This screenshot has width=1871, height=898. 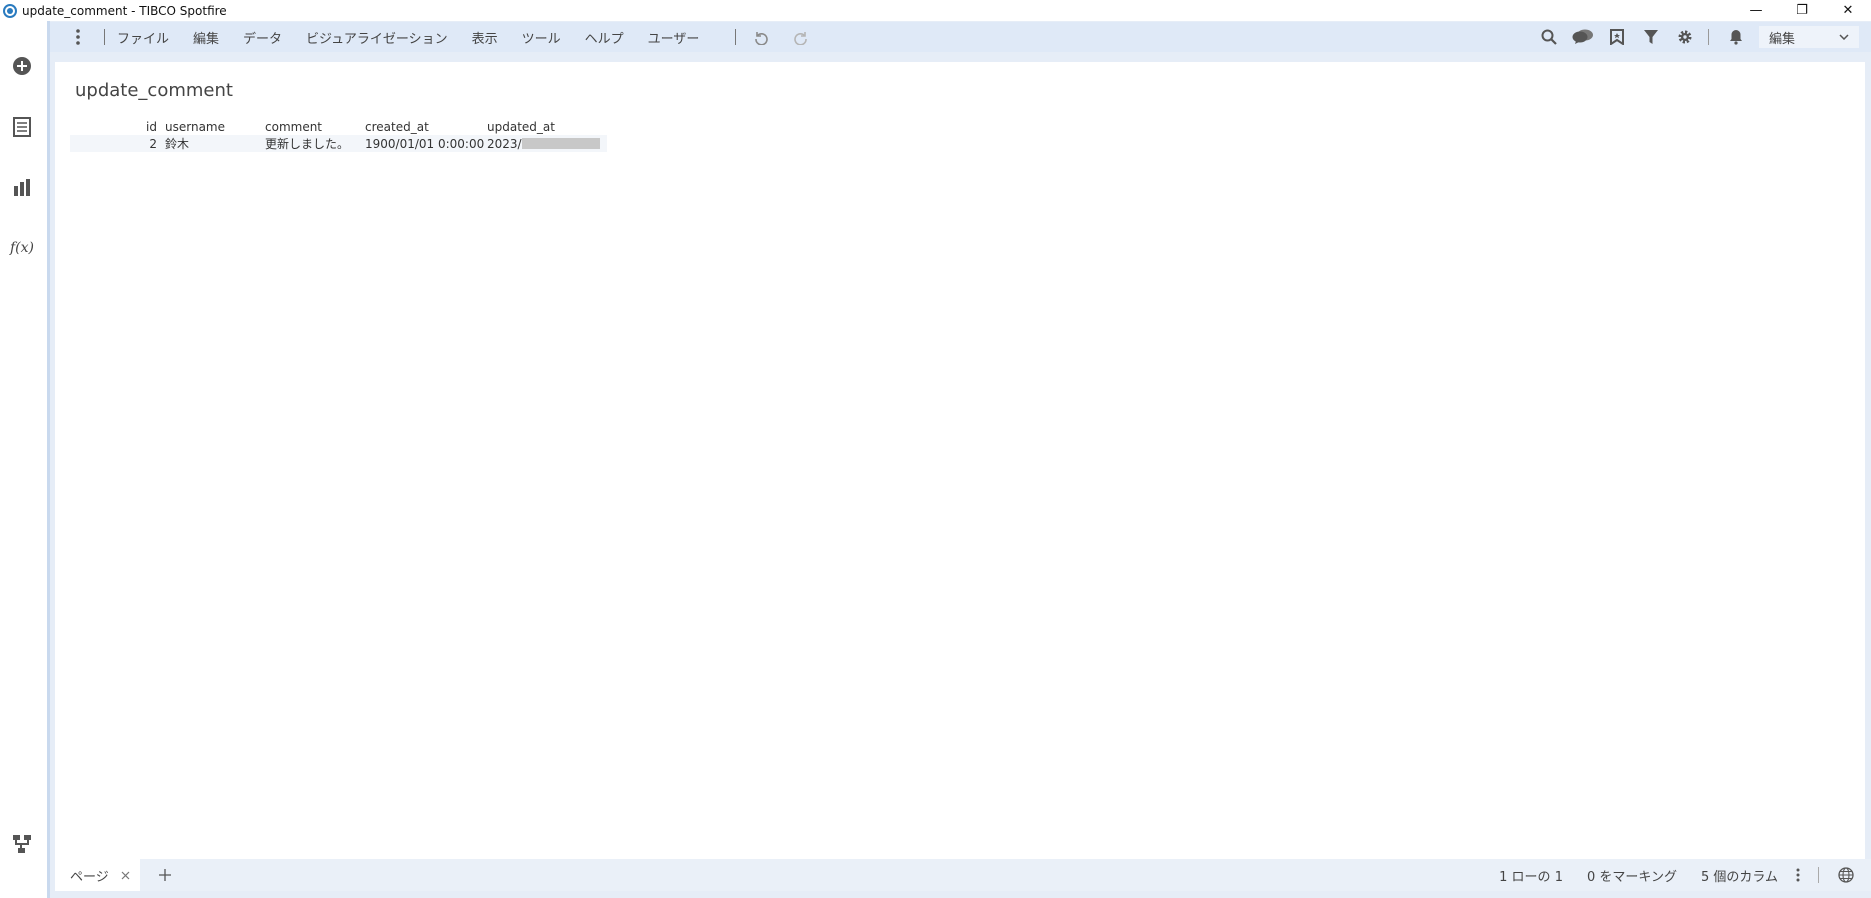 I want to click on bar-chart-icon, so click(x=22, y=187).